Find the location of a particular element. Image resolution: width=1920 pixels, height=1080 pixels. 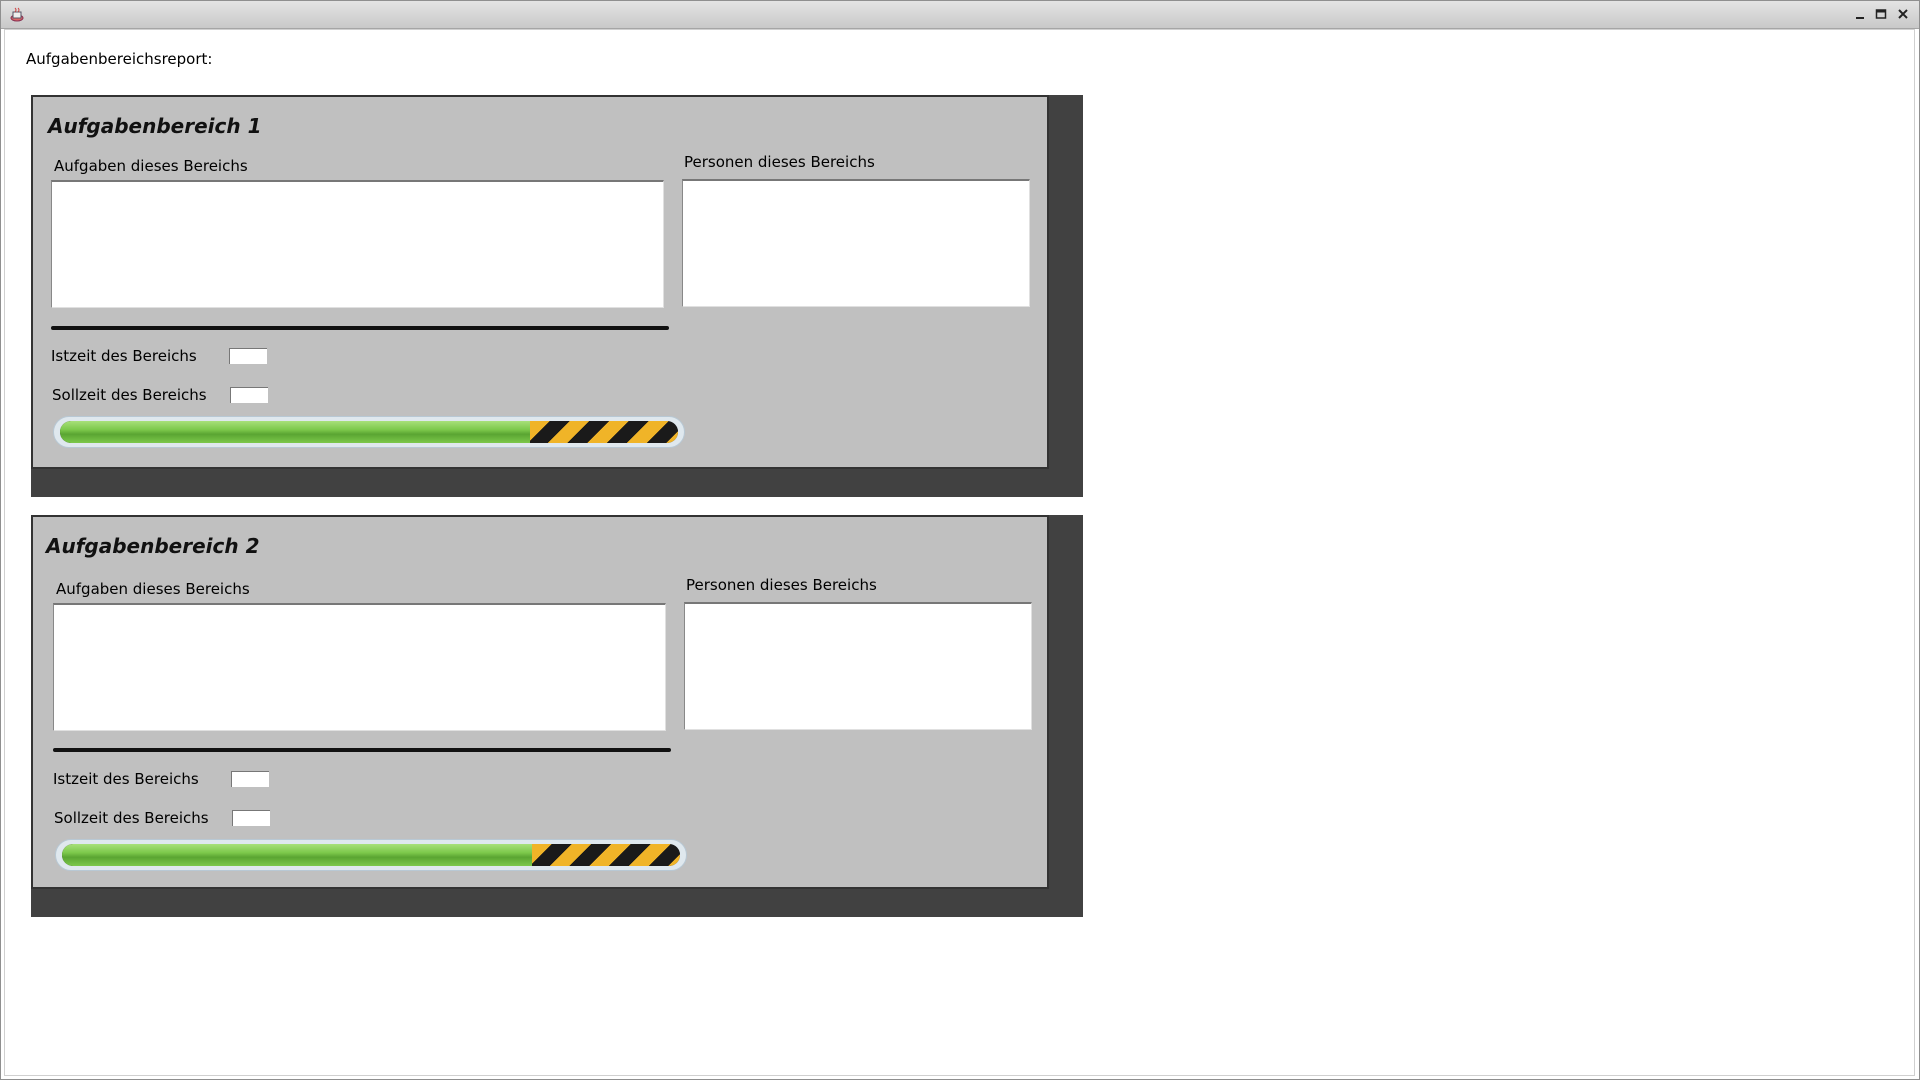

title-bar is located at coordinates (960, 15).